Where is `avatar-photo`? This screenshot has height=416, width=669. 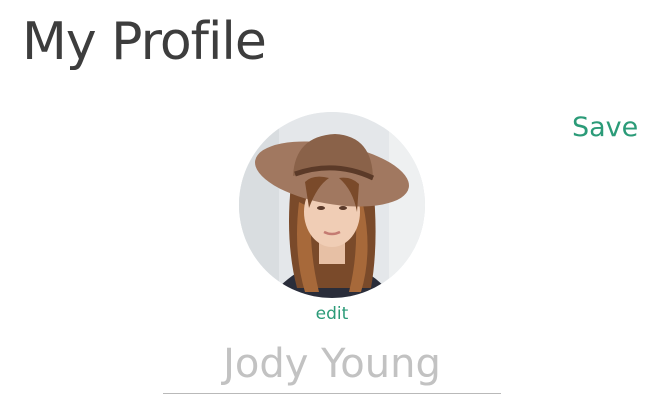 avatar-photo is located at coordinates (332, 205).